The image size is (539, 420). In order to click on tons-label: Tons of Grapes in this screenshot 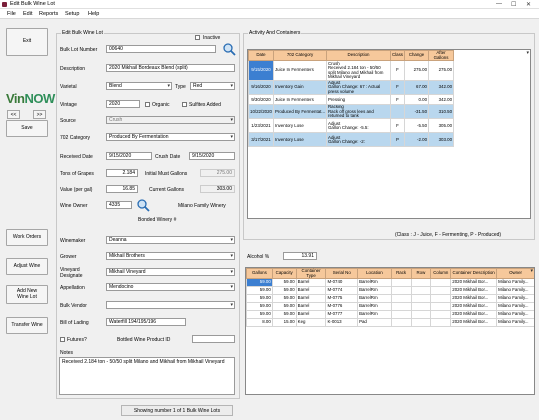, I will do `click(77, 174)`.